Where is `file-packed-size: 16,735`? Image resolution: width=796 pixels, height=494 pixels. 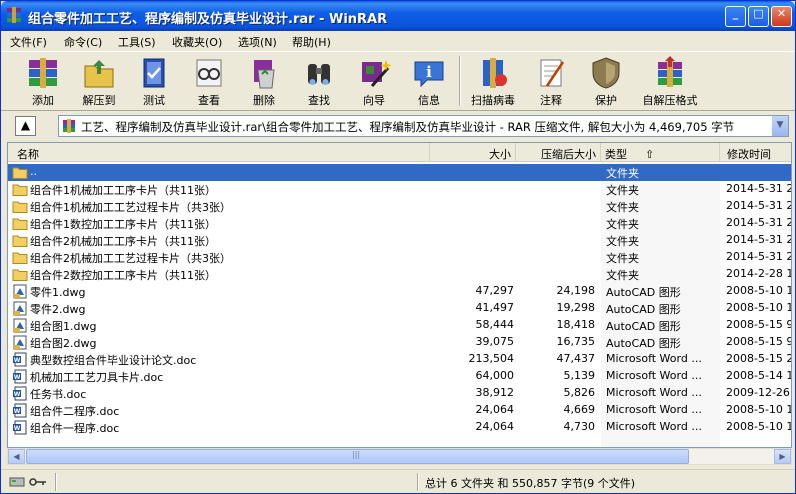 file-packed-size: 16,735 is located at coordinates (576, 341).